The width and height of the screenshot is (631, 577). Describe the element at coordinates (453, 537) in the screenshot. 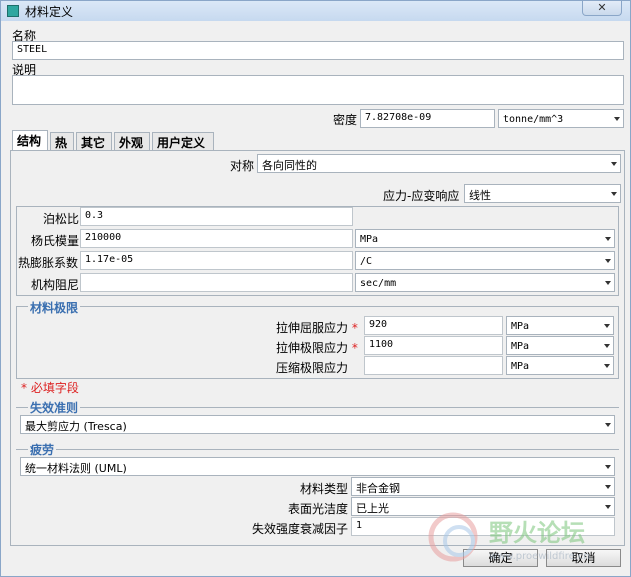

I see `flame-logo-icon` at that location.